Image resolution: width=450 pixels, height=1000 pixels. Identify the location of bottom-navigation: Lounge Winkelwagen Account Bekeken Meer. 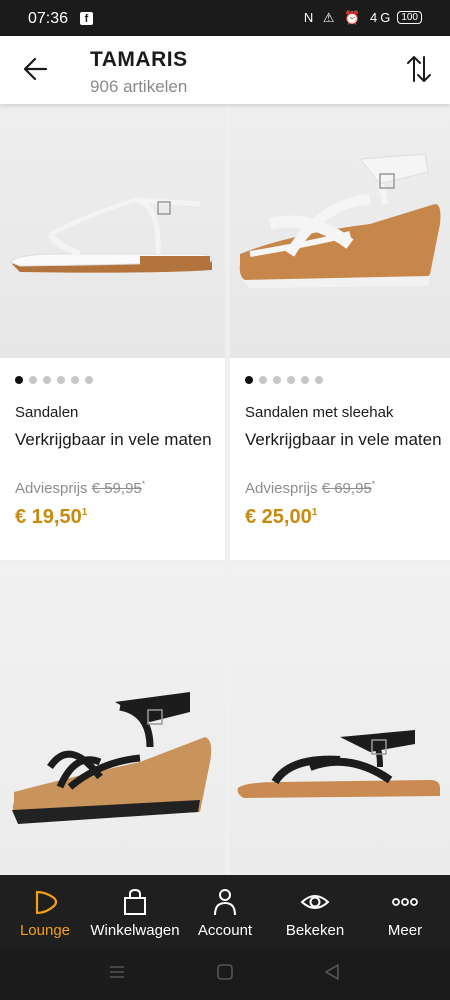
(225, 911).